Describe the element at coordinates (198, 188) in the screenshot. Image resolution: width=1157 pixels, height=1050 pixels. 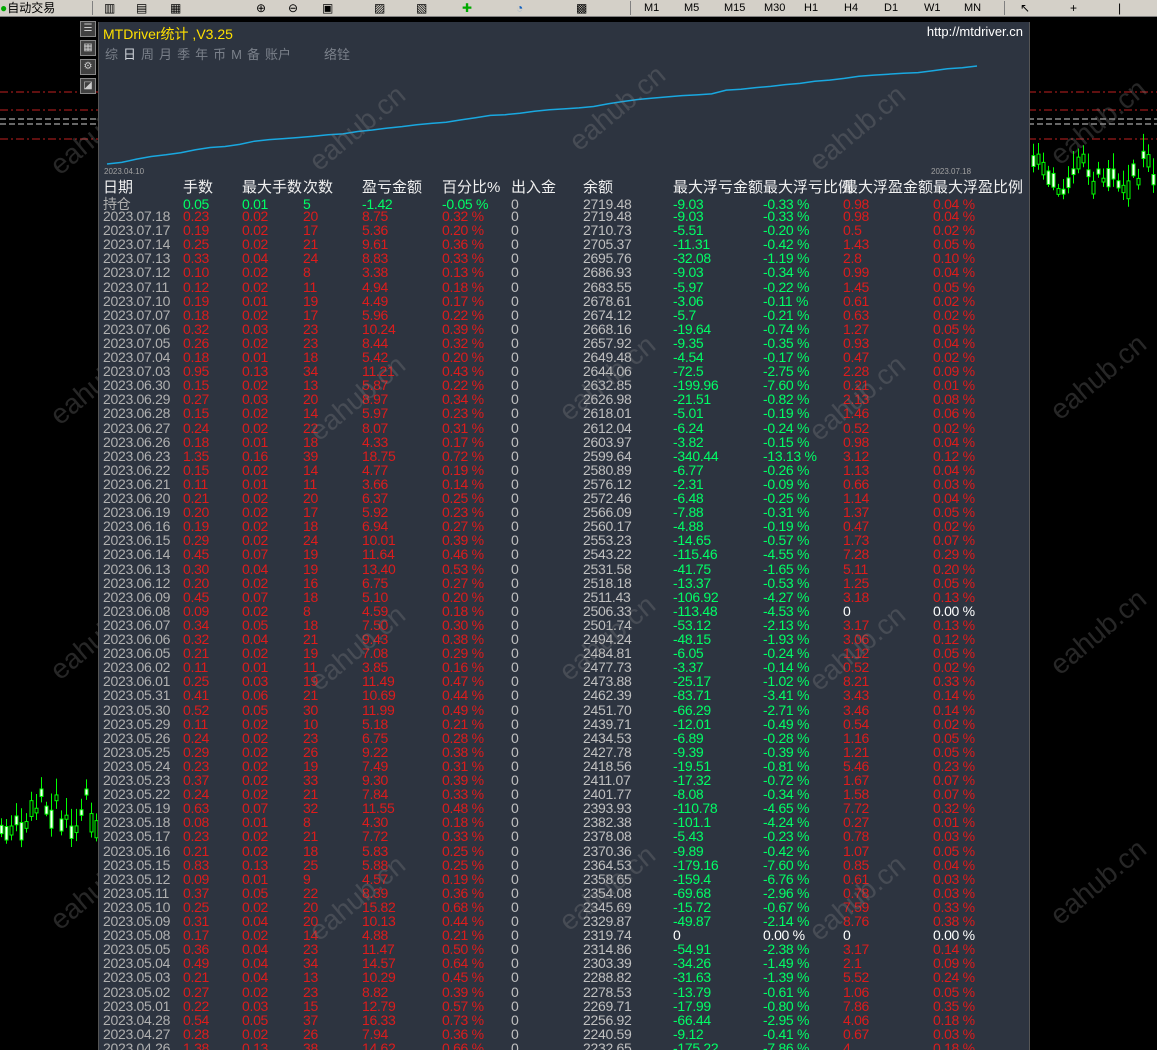
I see `column-header: 手数` at that location.